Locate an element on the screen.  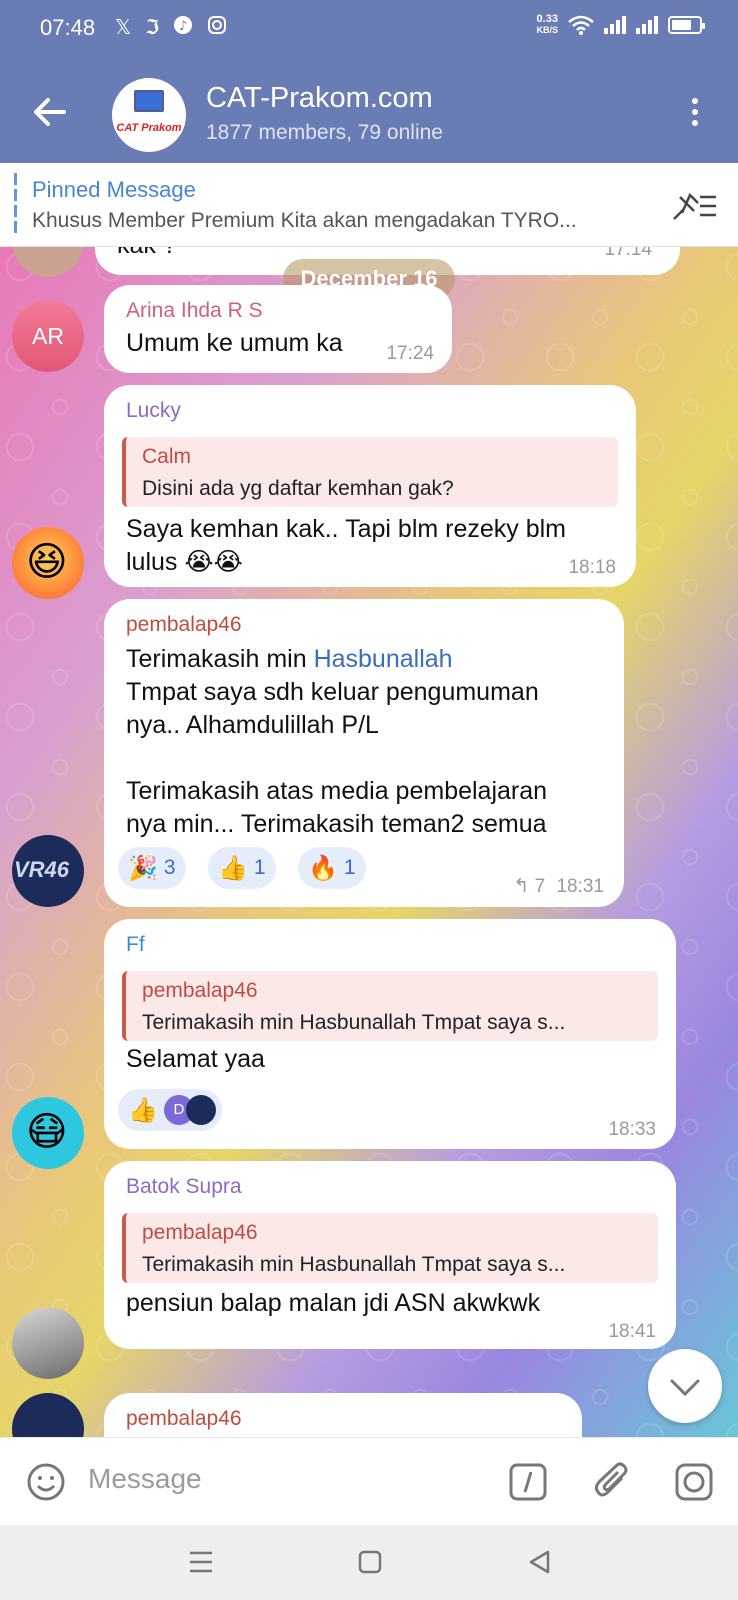
system-nav-bar is located at coordinates (369, 1562).